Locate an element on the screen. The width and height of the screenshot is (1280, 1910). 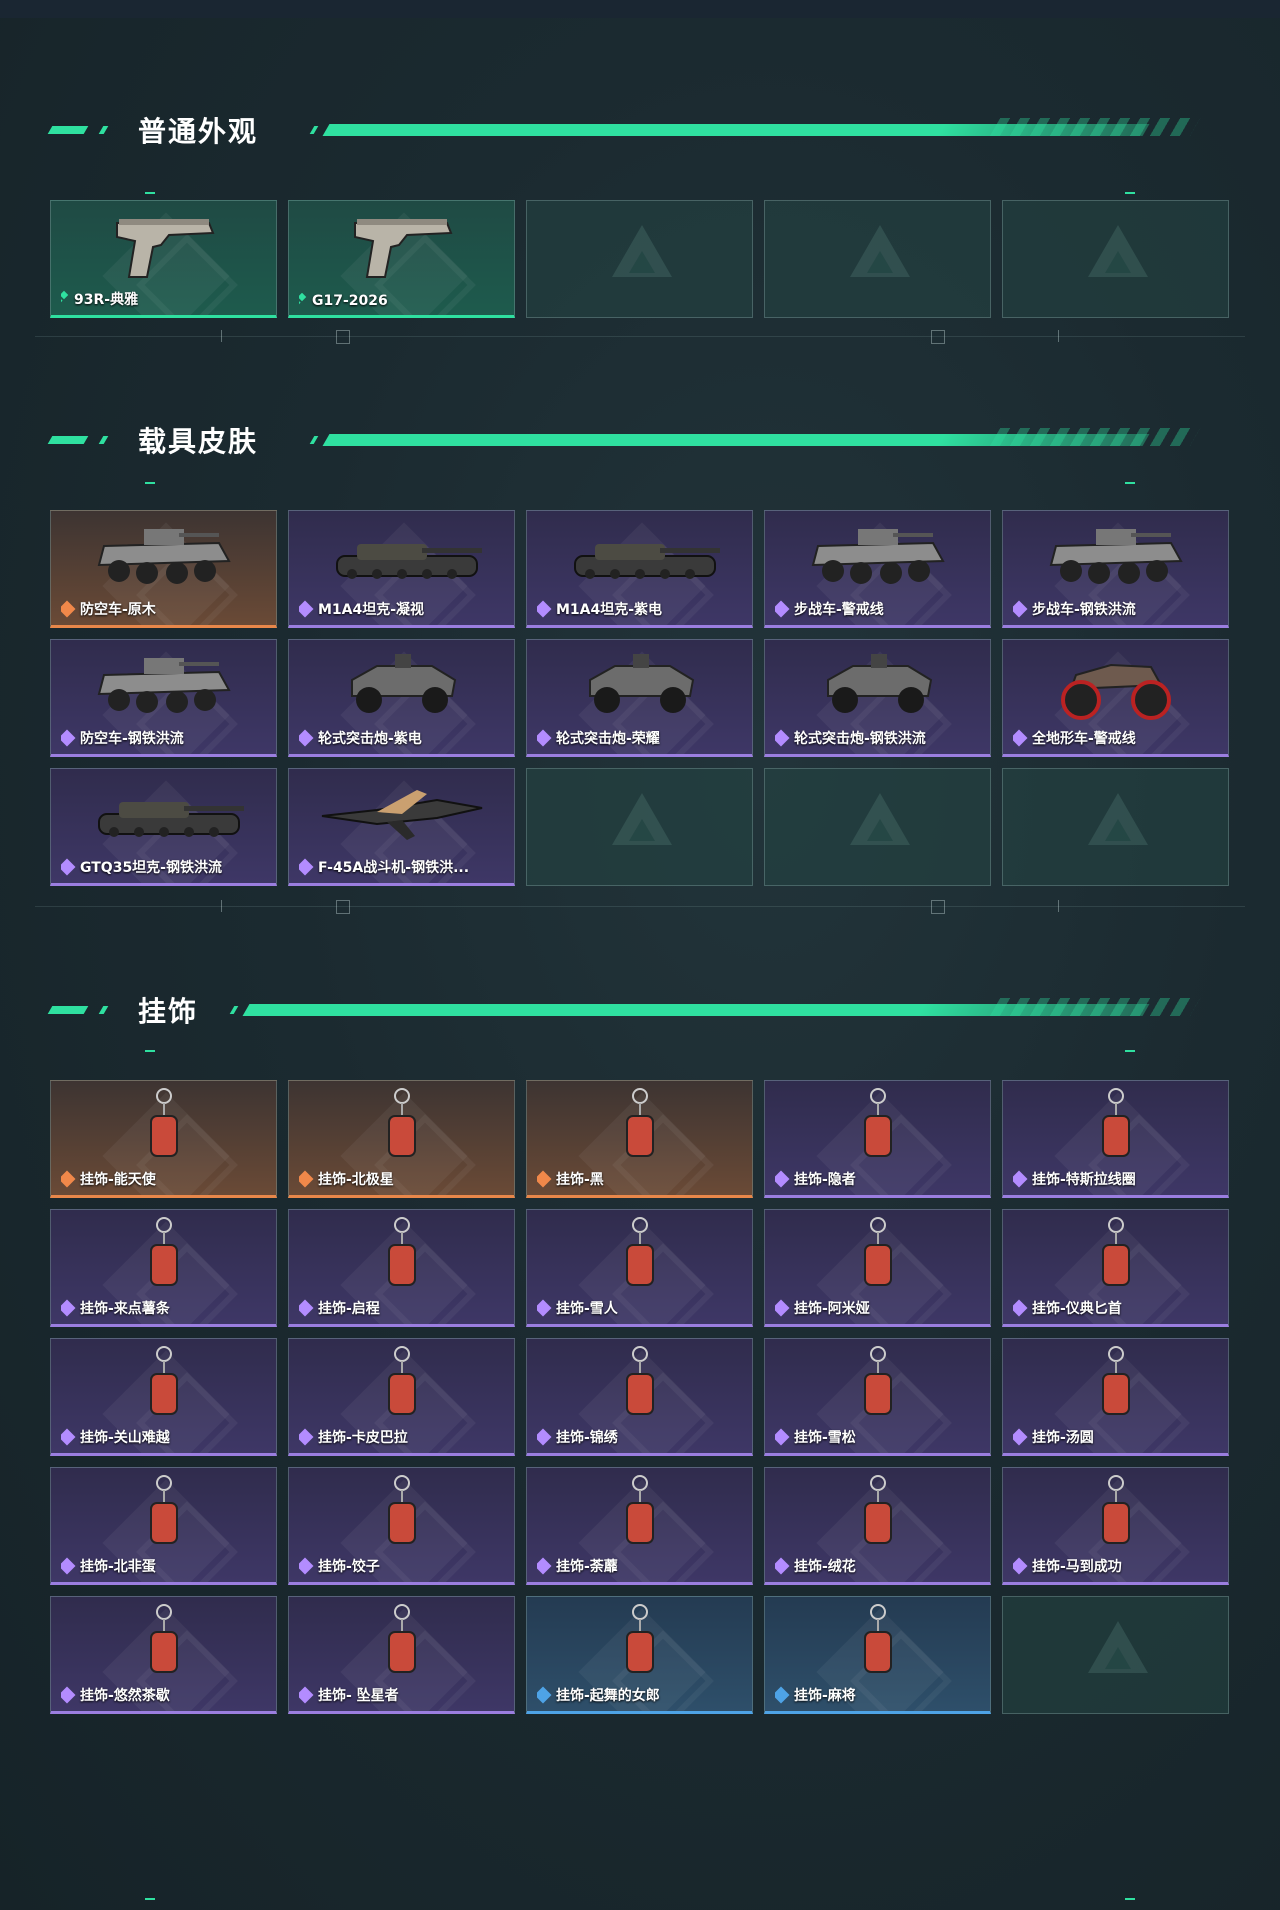
item-card: 挂饰-马到成功 is located at coordinates (1115, 1526).